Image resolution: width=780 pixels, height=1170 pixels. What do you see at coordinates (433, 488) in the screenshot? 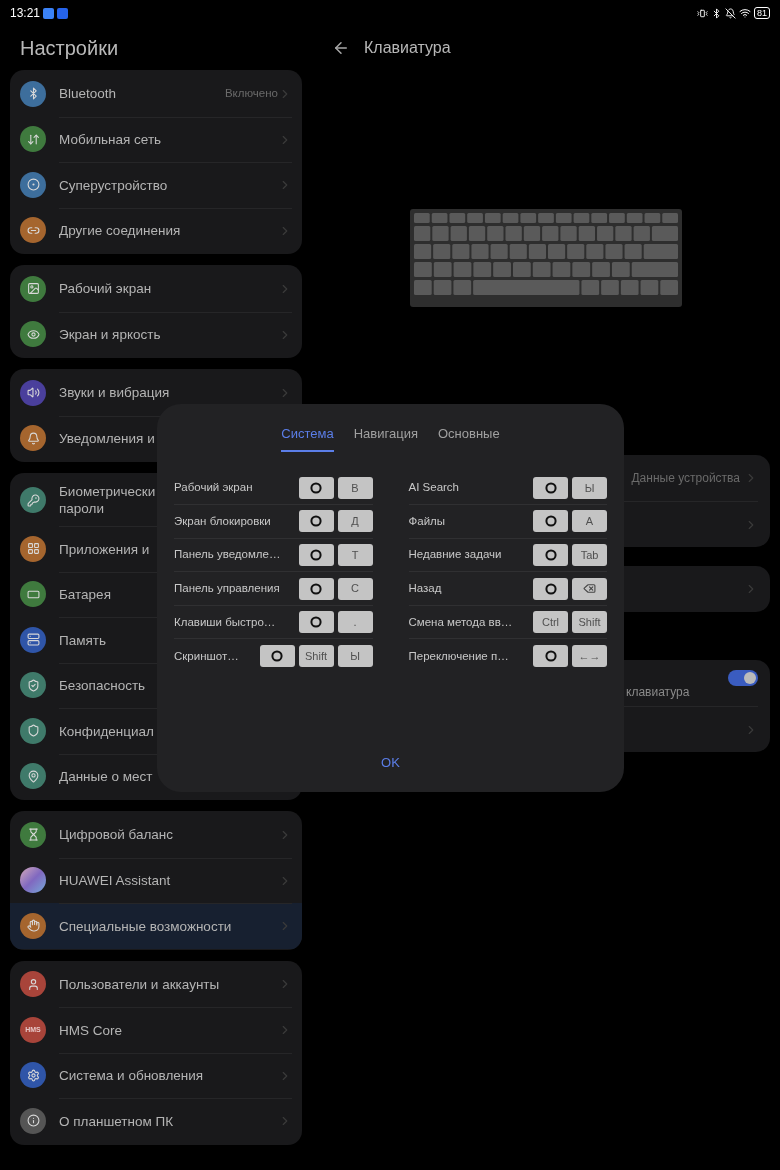
I see `shortcut-label: AI Search` at bounding box center [433, 488].